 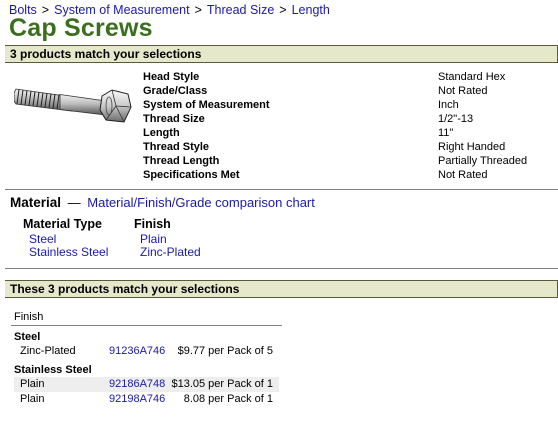 I want to click on spec-label-thread-length: Thread Length, so click(x=181, y=161).